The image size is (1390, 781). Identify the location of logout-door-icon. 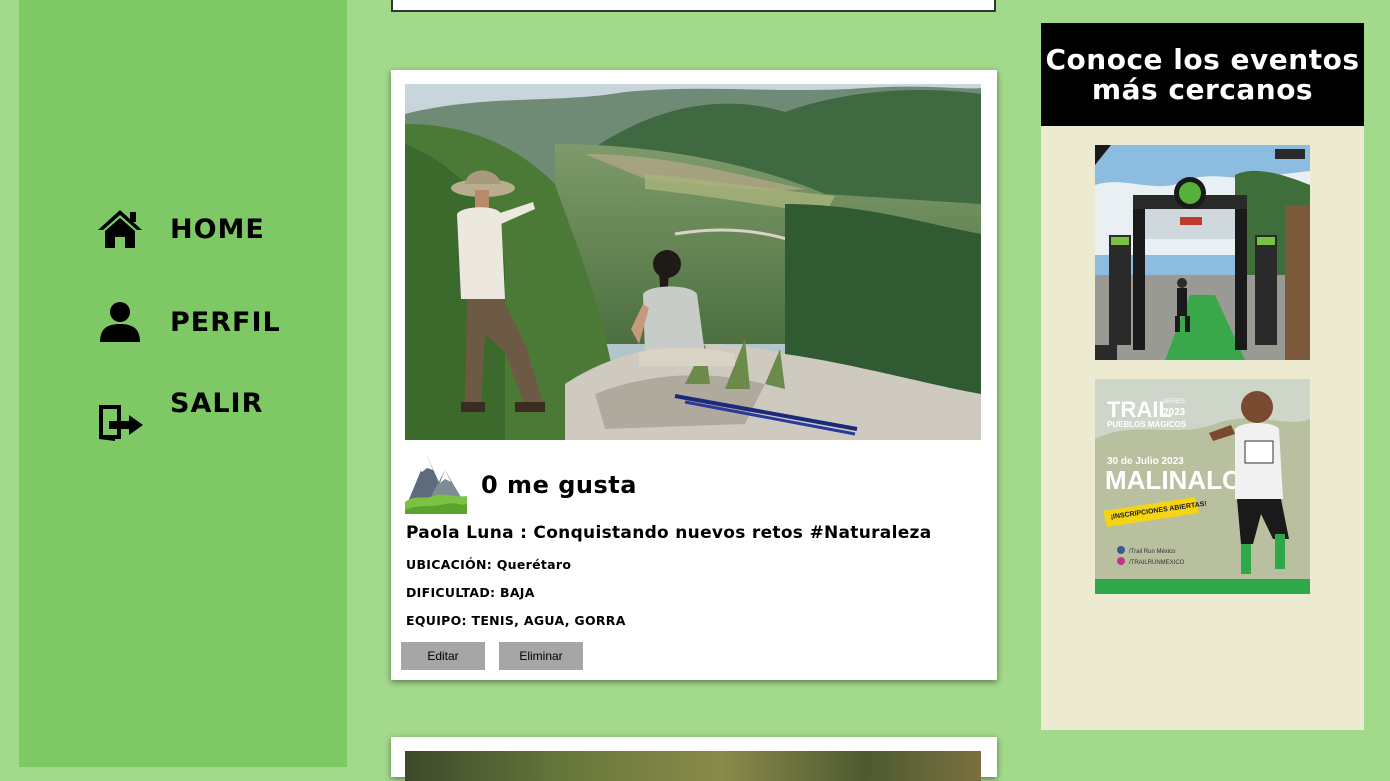
(120, 415).